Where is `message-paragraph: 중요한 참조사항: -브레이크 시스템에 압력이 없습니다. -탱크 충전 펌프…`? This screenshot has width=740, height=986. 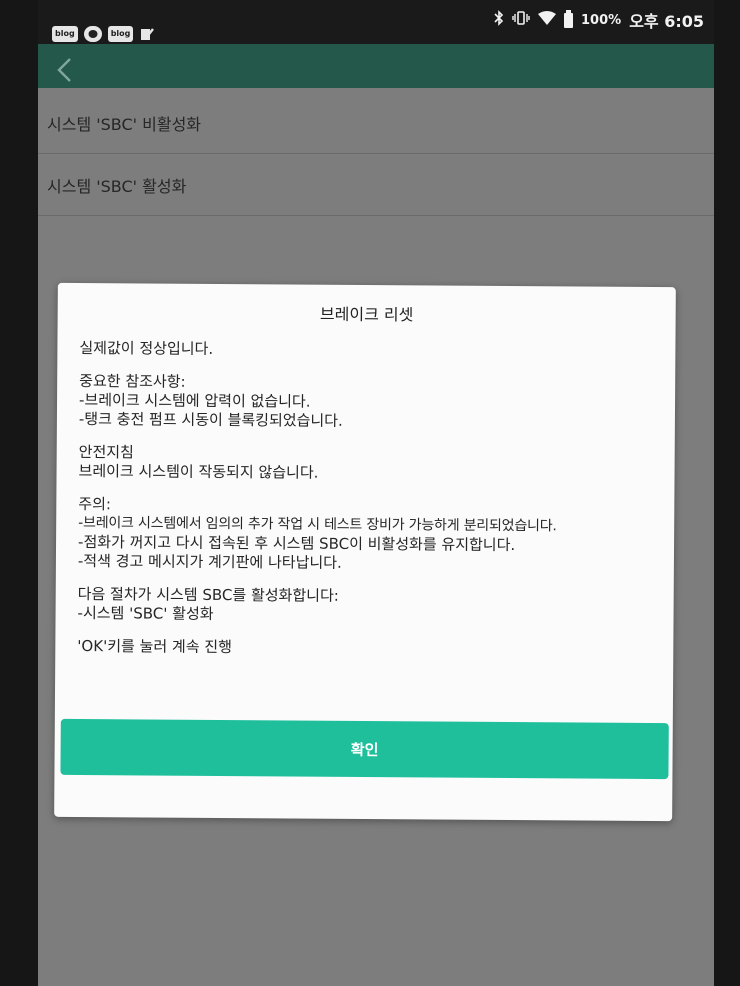
message-paragraph: 중요한 참조사항: -브레이크 시스템에 압력이 없습니다. -탱크 충전 펌프… is located at coordinates (374, 402).